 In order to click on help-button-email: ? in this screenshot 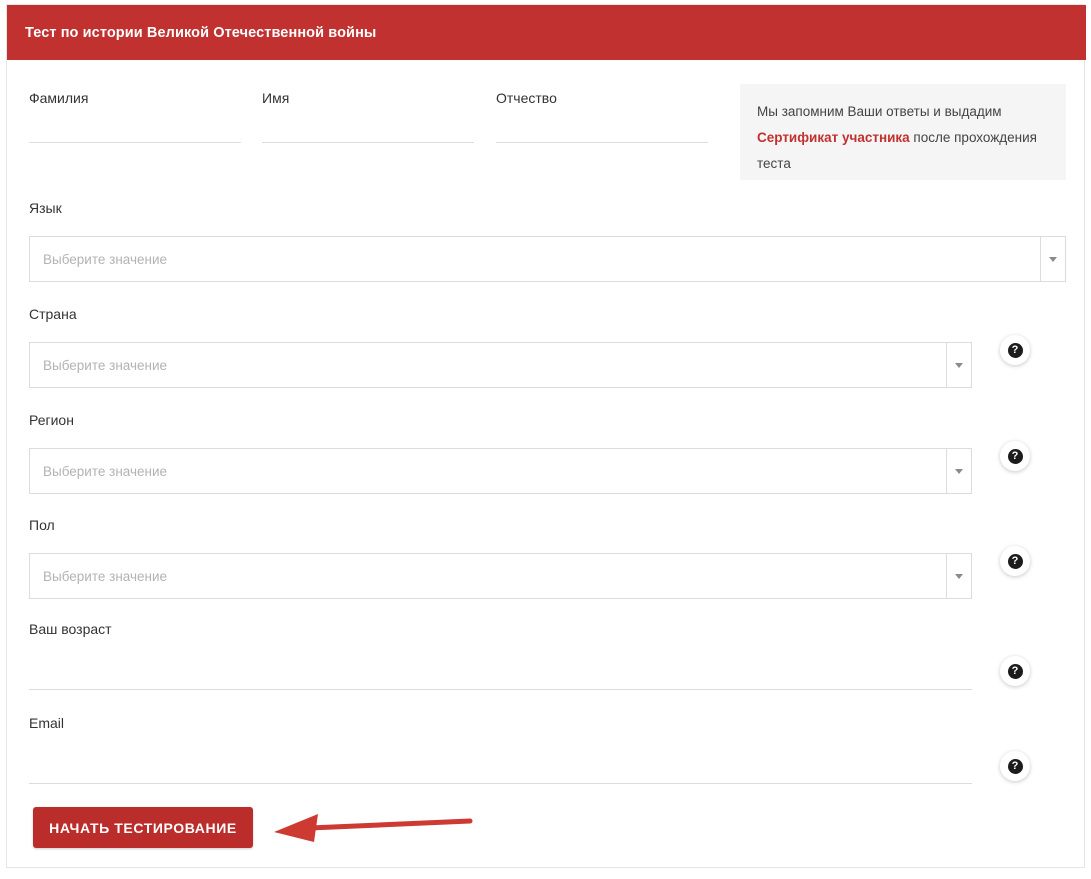, I will do `click(1015, 766)`.